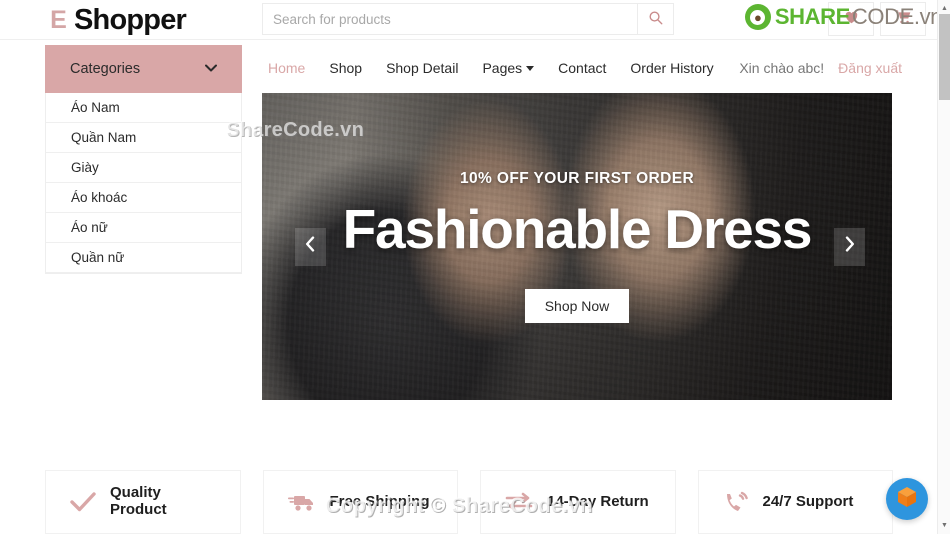  Describe the element at coordinates (943, 267) in the screenshot. I see `page-scrollbar: ▲ ▼` at that location.